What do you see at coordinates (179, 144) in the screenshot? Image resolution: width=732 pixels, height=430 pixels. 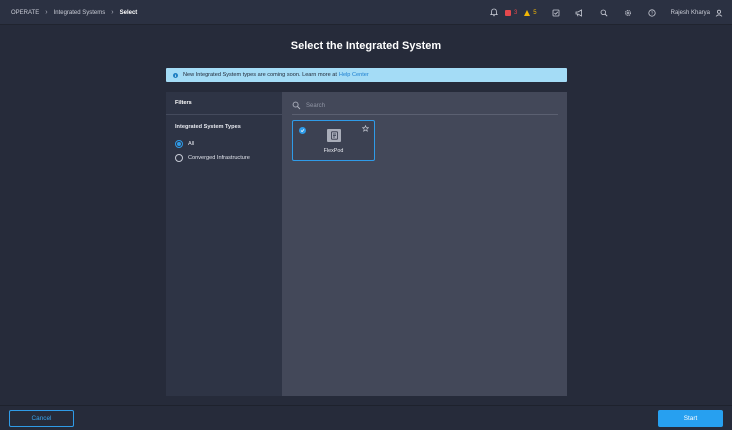 I see `radio-selected-icon` at bounding box center [179, 144].